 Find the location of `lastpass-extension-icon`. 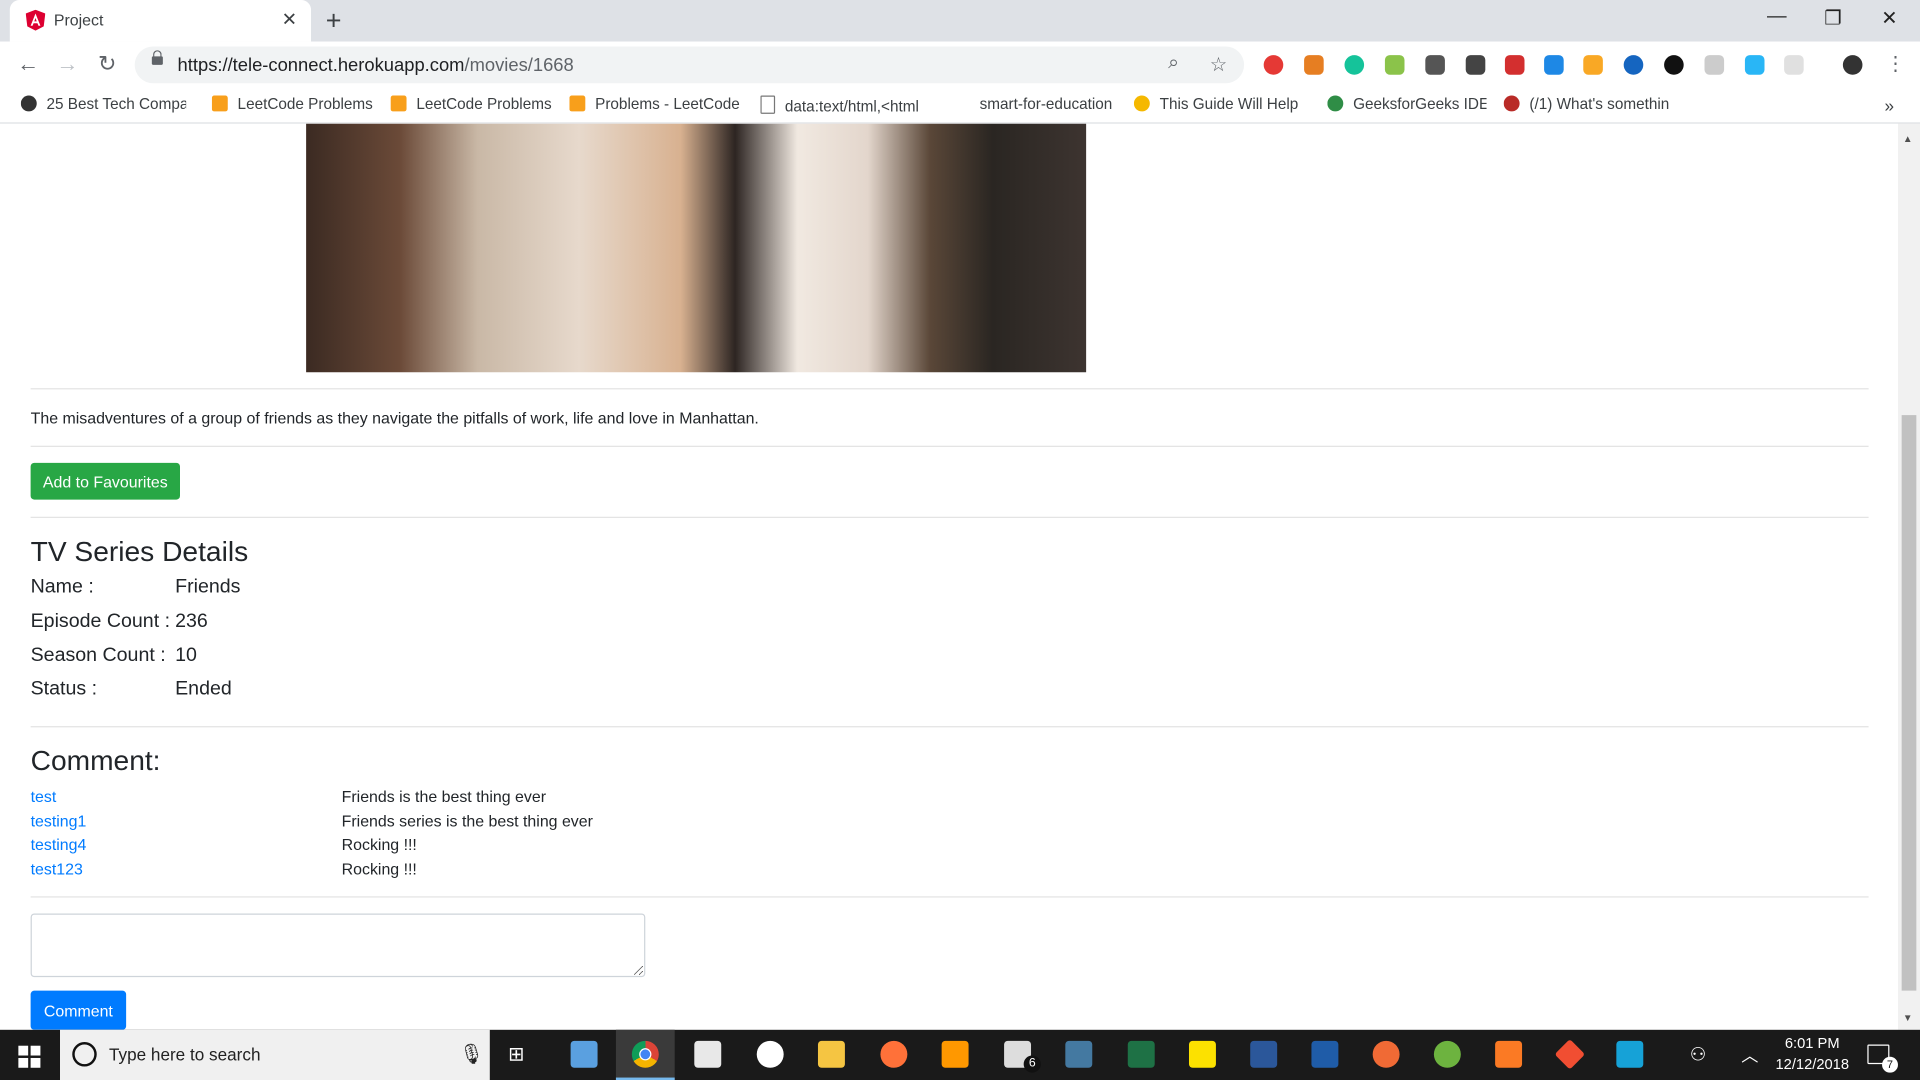

lastpass-extension-icon is located at coordinates (1514, 65).